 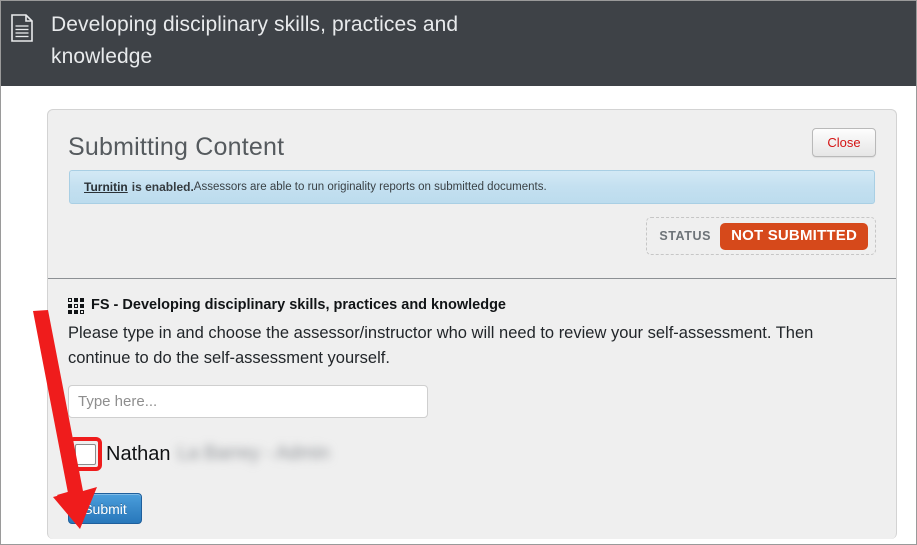 What do you see at coordinates (253, 453) in the screenshot?
I see `assessor-name-redacted: La Barrey - Admin` at bounding box center [253, 453].